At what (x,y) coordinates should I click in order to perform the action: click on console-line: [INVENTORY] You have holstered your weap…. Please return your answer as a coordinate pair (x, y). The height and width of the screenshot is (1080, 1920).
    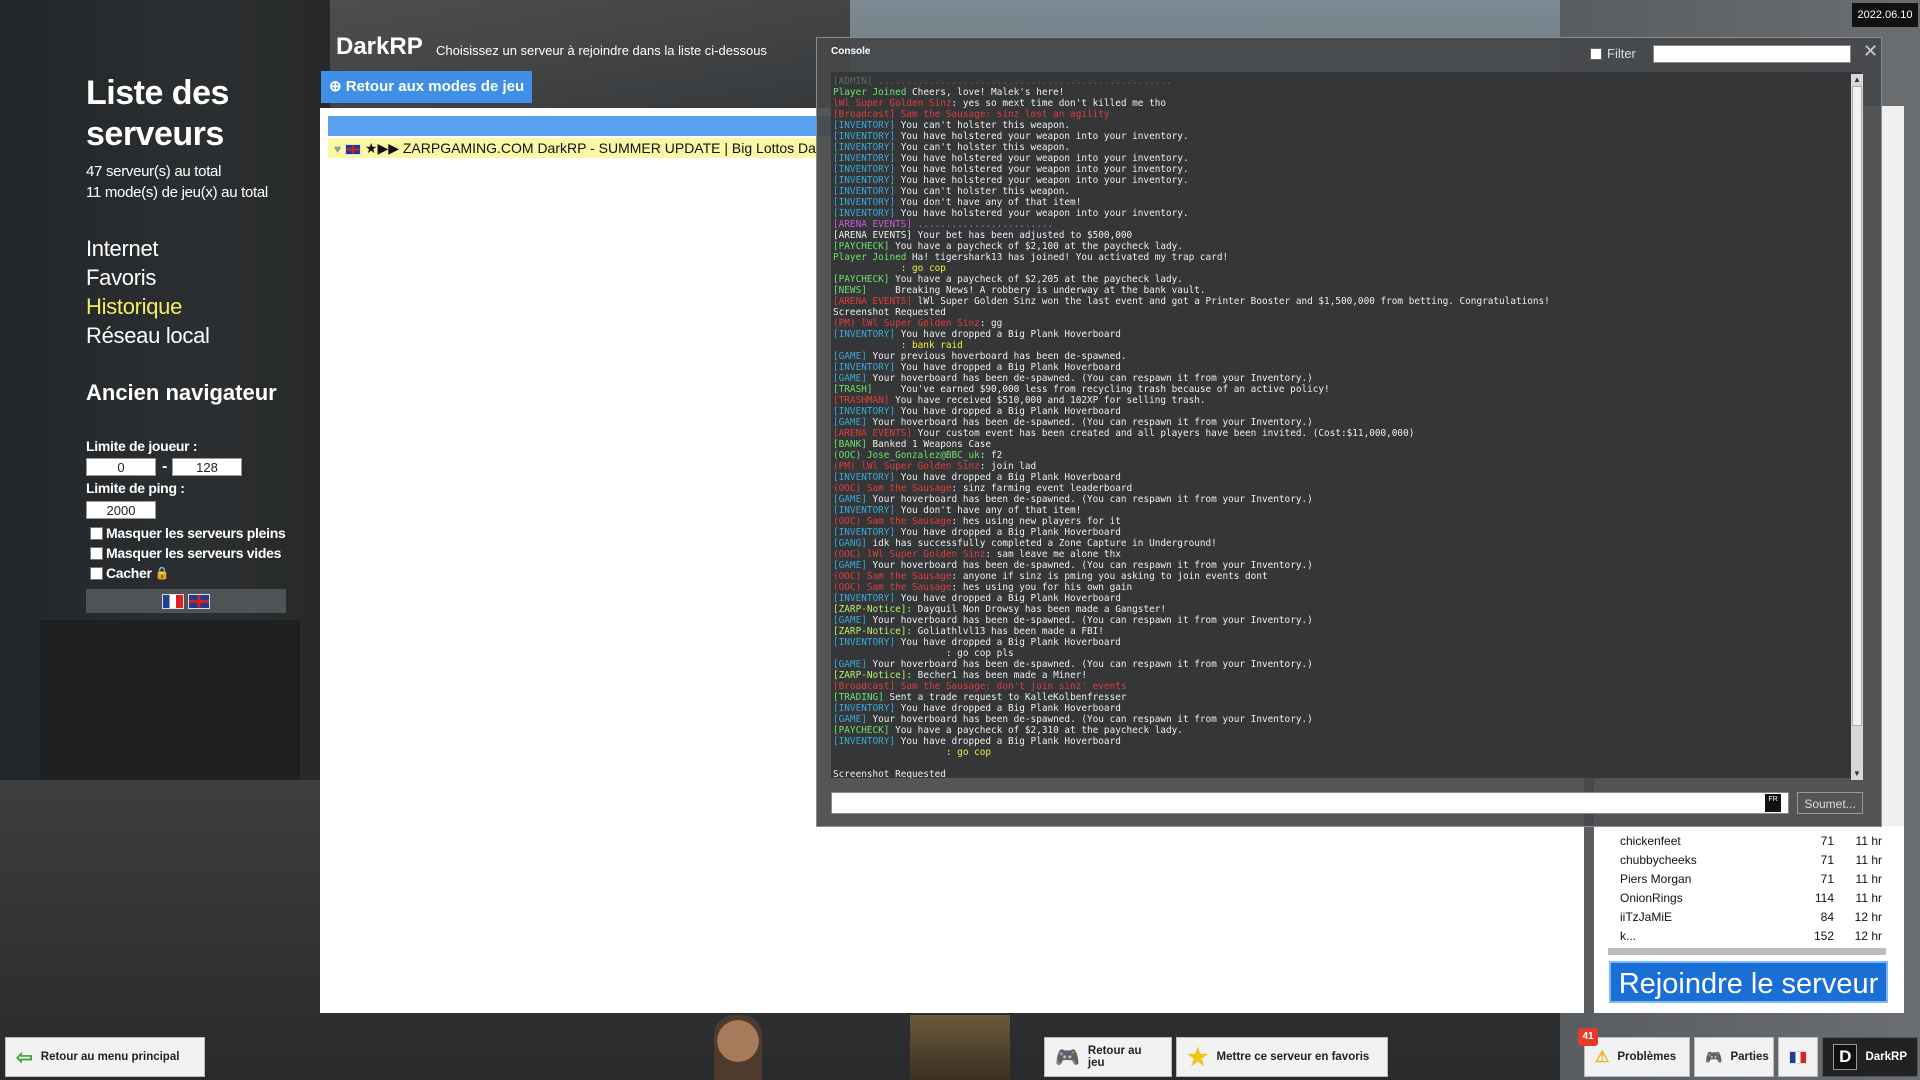
    Looking at the image, I should click on (1011, 136).